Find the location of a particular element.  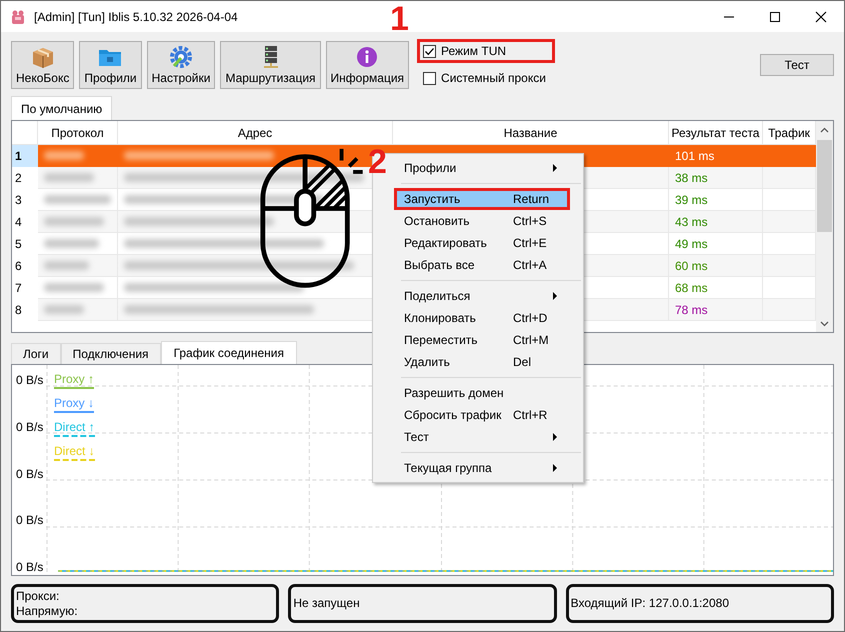

toolbar-button: Информация is located at coordinates (368, 65).